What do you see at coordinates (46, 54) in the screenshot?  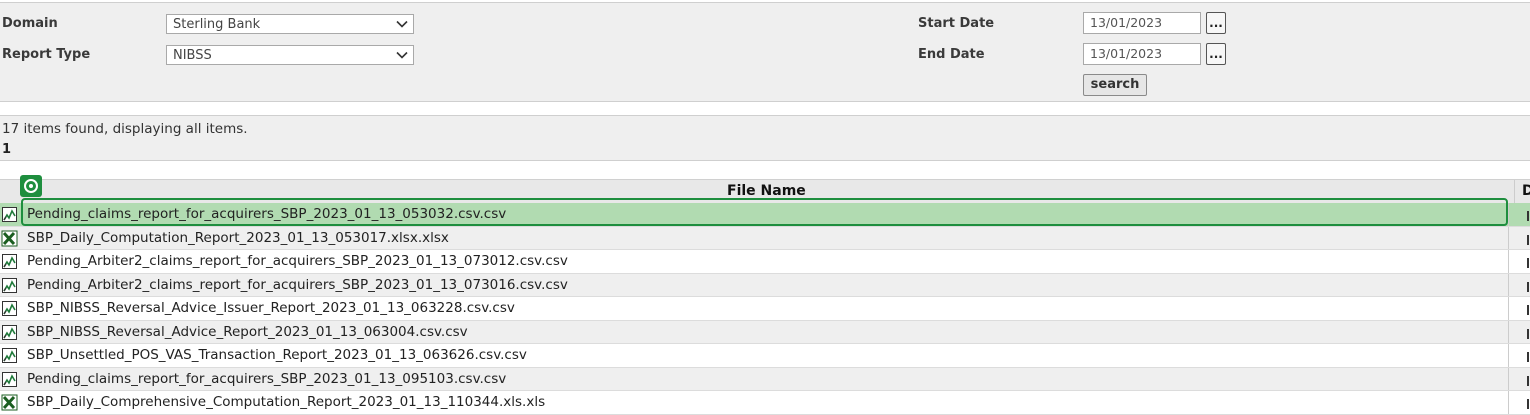 I see `report-type-label: Report Type` at bounding box center [46, 54].